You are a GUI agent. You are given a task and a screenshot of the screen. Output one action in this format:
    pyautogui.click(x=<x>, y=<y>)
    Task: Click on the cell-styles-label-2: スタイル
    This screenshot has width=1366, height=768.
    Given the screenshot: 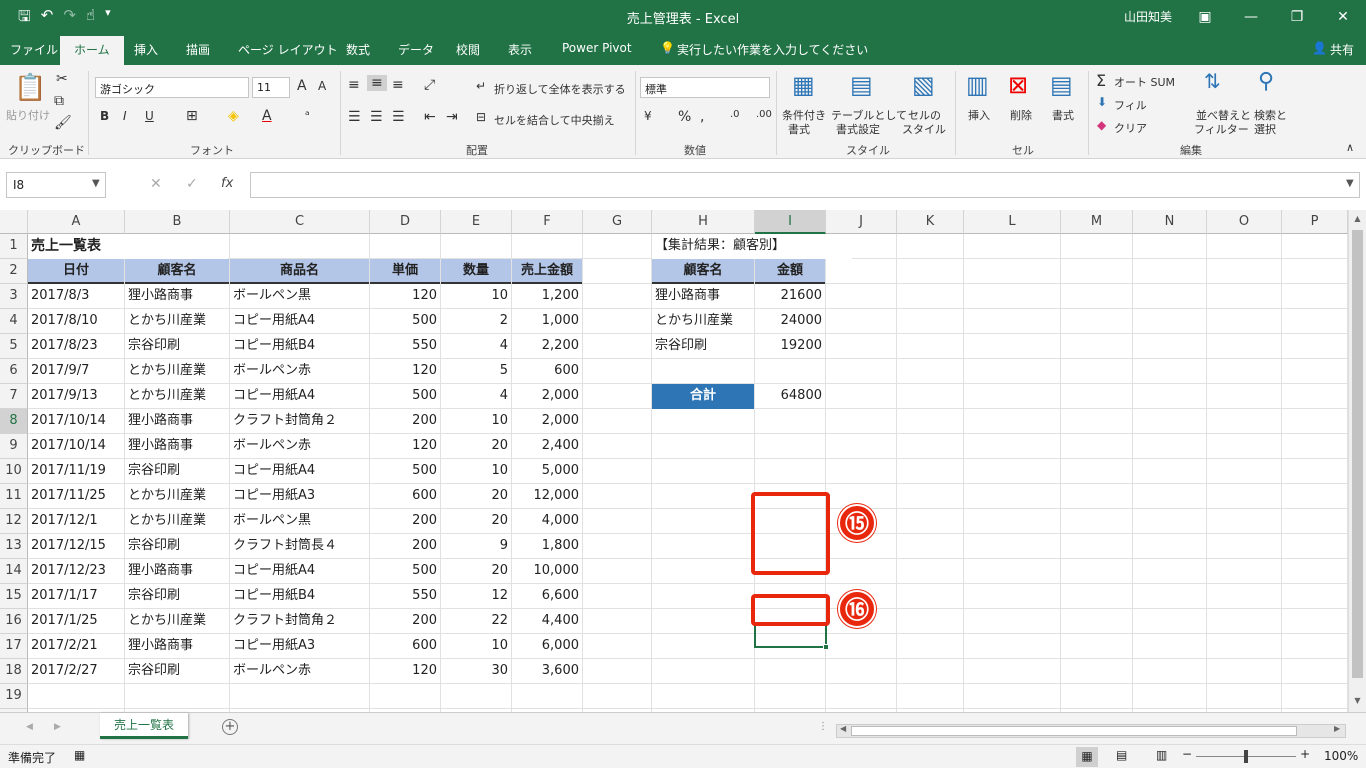 What is the action you would take?
    pyautogui.click(x=924, y=129)
    